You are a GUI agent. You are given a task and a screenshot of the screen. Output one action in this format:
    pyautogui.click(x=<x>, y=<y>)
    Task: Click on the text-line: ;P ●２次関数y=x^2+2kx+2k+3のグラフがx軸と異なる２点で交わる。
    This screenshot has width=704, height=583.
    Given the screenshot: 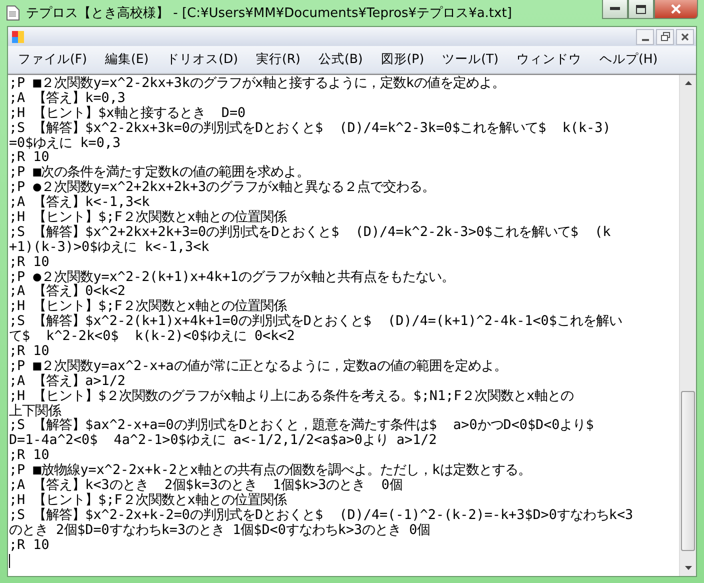 What is the action you would take?
    pyautogui.click(x=222, y=188)
    